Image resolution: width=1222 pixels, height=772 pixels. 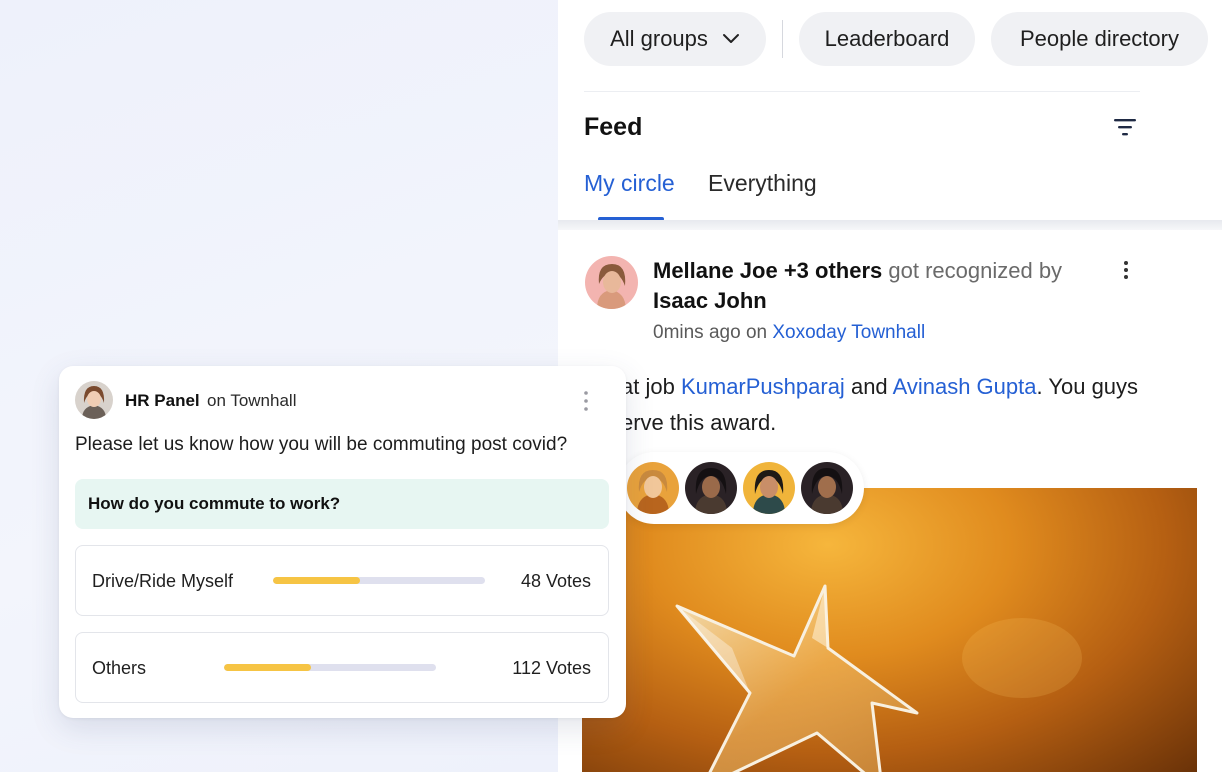 I want to click on header-divider, so click(x=862, y=91).